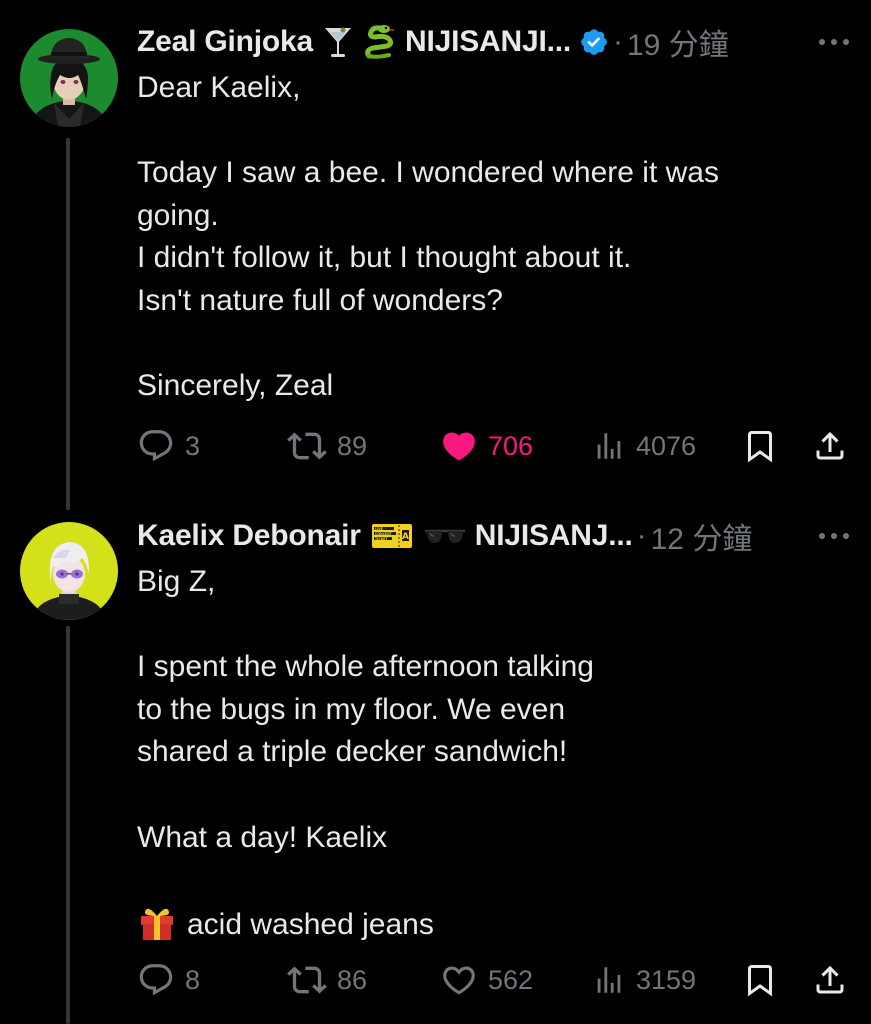  I want to click on action-bar: 3 89 706 4076, so click(494, 446).